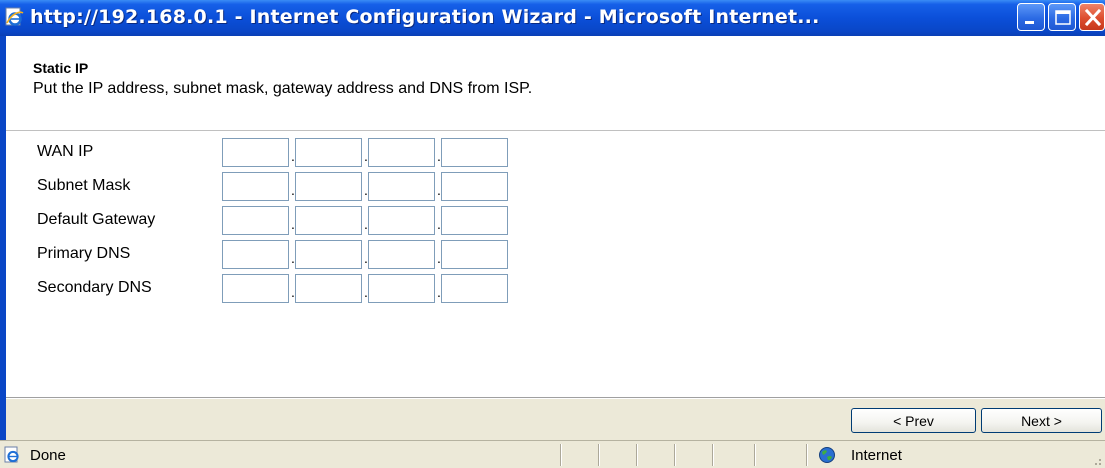 This screenshot has width=1105, height=468. Describe the element at coordinates (48, 455) in the screenshot. I see `status-text: Done` at that location.